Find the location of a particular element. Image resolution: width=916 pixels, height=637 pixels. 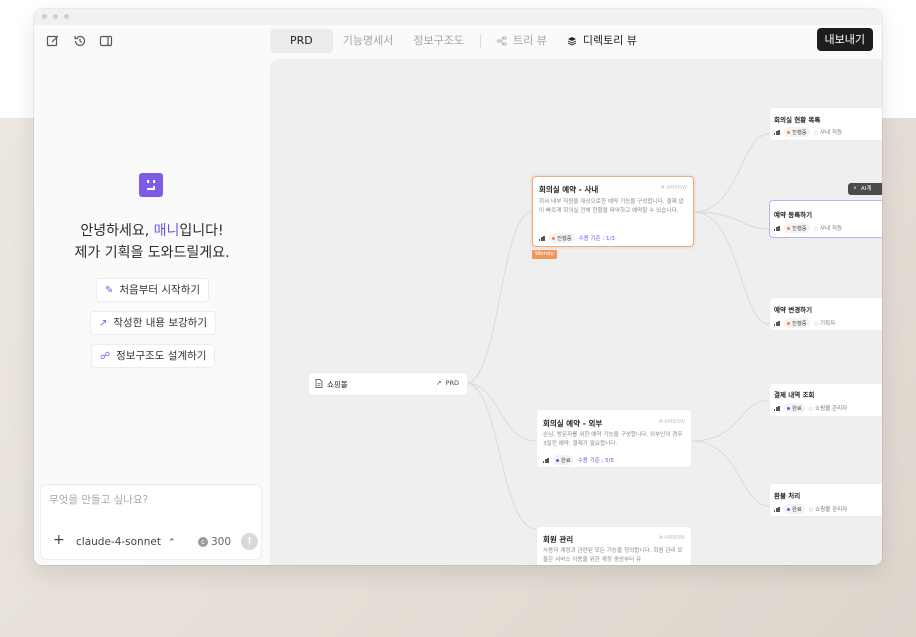

design-ia-label: 정보구조도 설계하기 is located at coordinates (161, 356).